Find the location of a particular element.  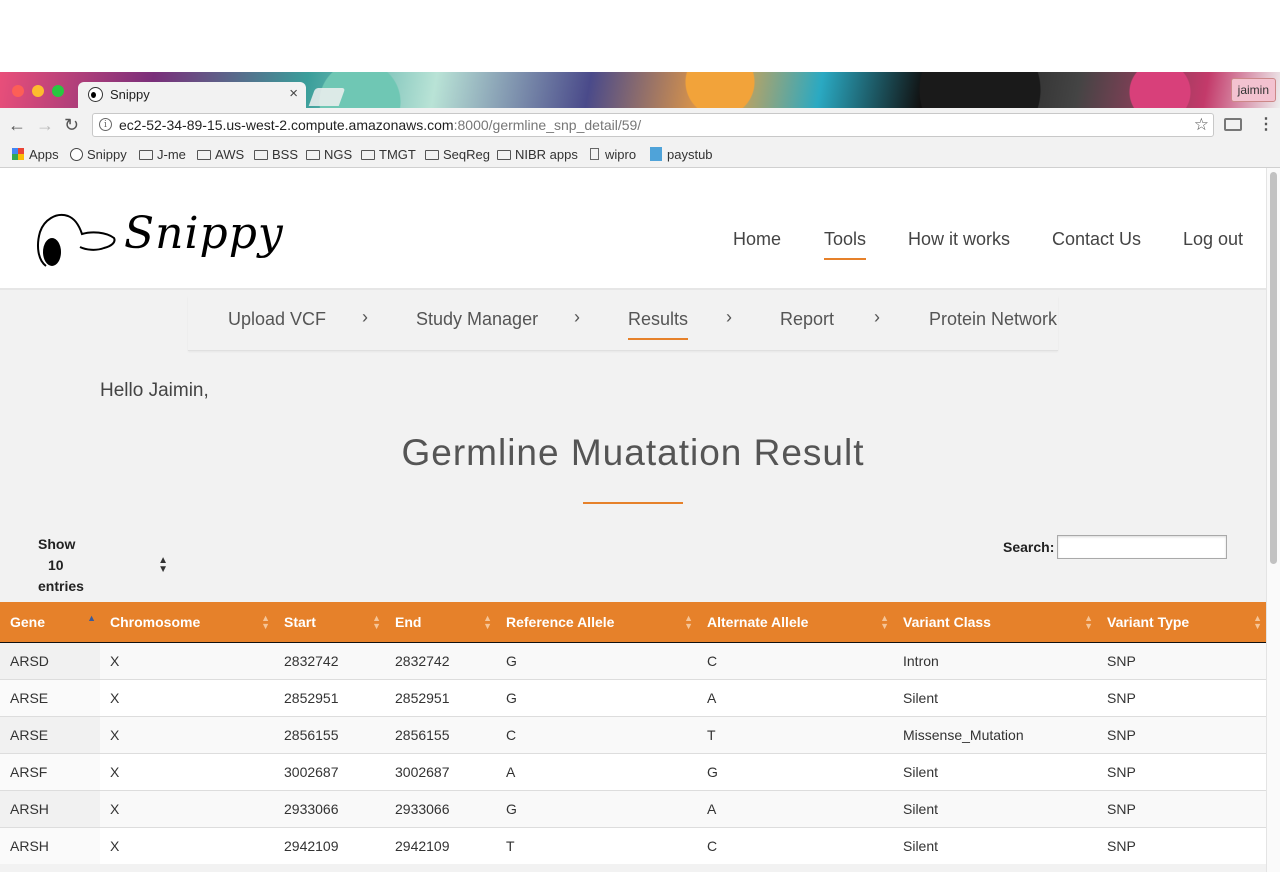

column-header-reference-allele: Reference Allele ▲ ▼ is located at coordinates (596, 622).